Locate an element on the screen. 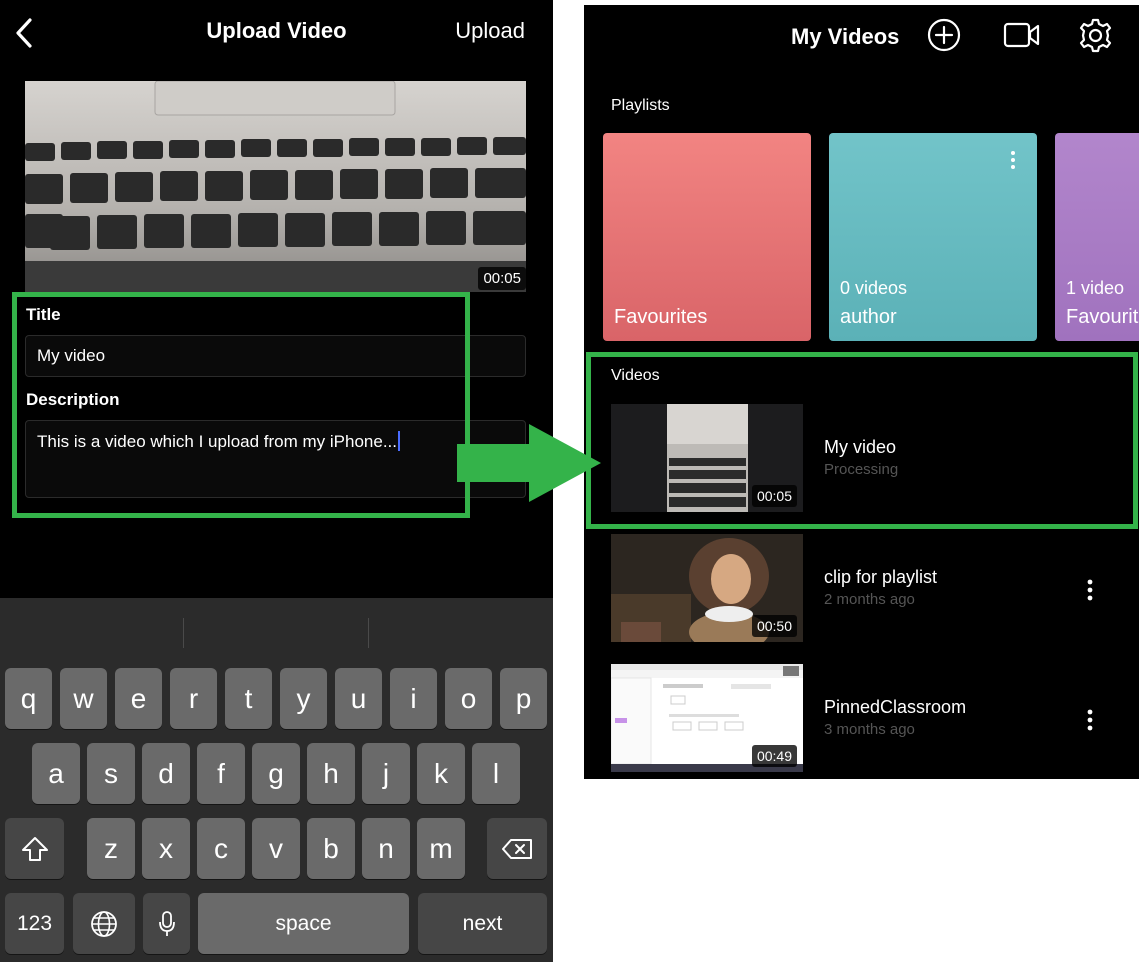  microphone-key is located at coordinates (166, 923).